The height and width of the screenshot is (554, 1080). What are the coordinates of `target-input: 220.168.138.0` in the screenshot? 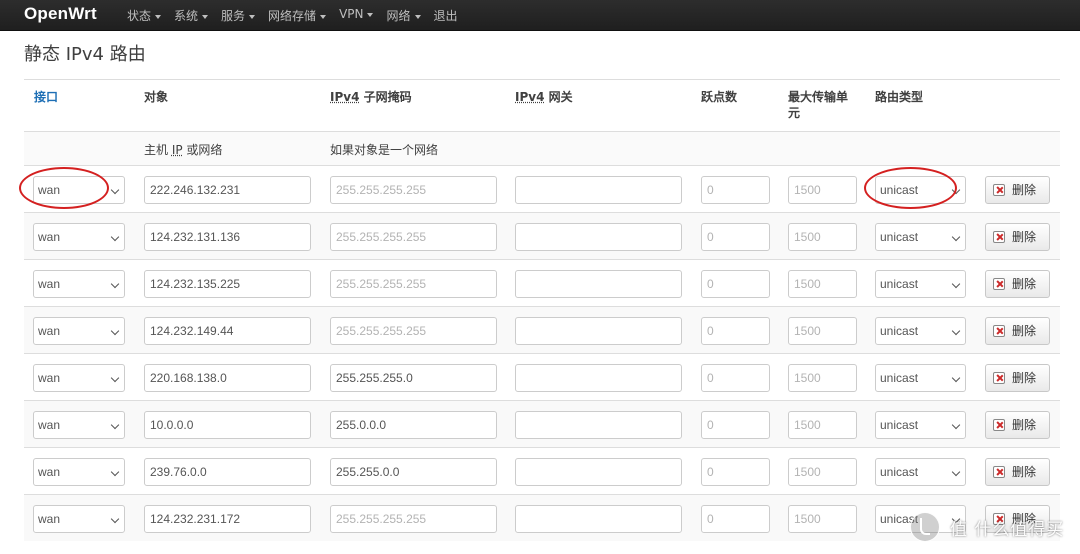 It's located at (227, 378).